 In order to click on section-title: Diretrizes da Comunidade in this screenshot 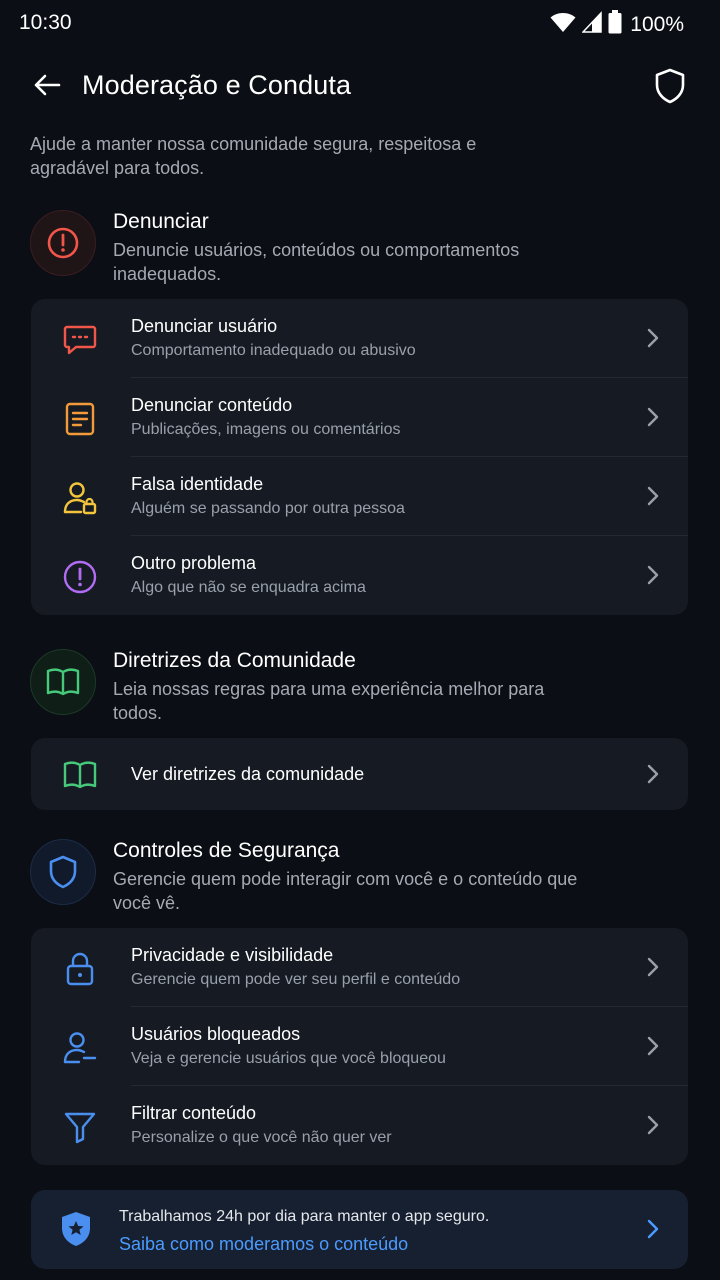, I will do `click(234, 660)`.